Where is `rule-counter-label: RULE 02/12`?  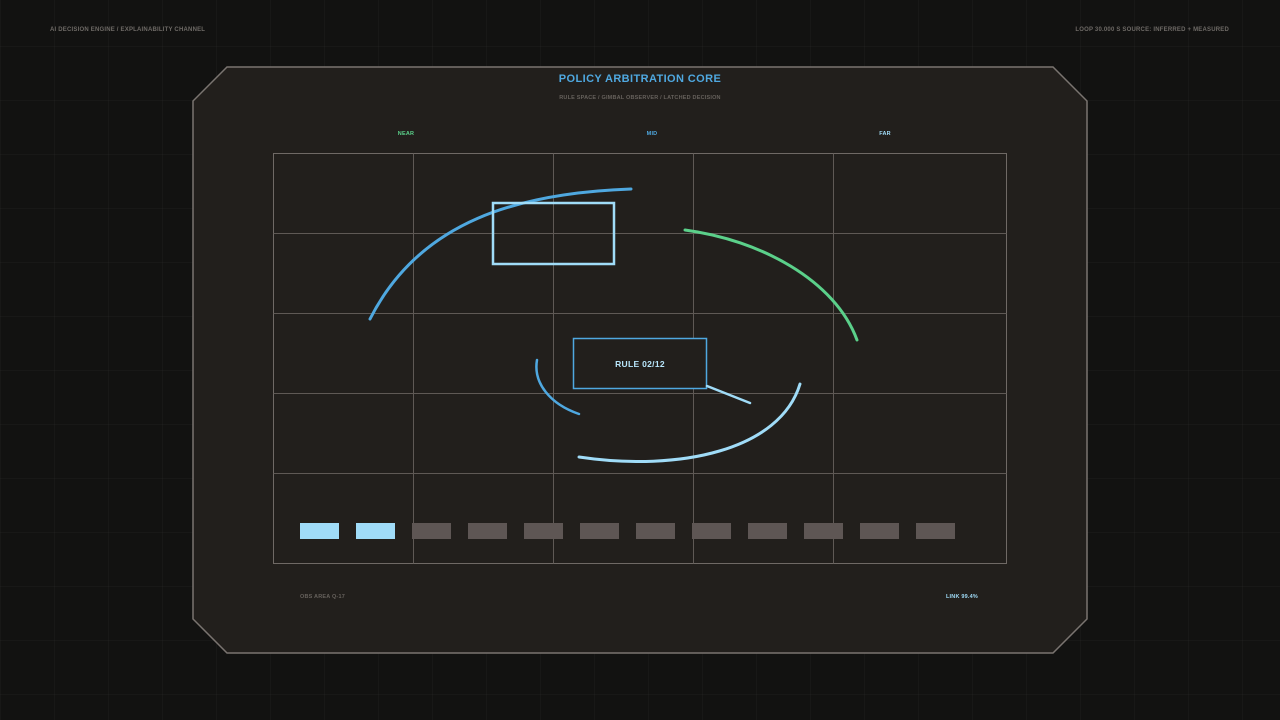
rule-counter-label: RULE 02/12 is located at coordinates (640, 363).